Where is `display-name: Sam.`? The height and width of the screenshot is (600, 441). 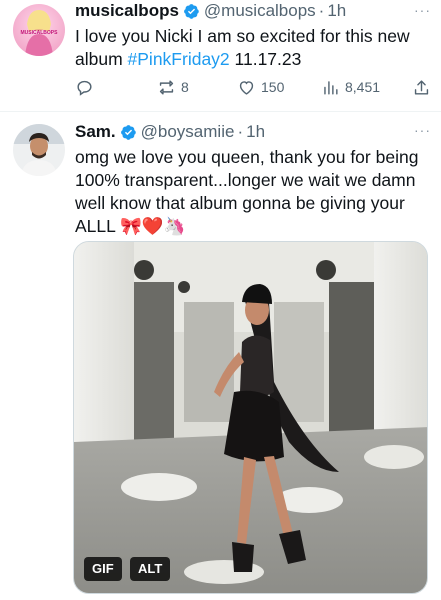 display-name: Sam. is located at coordinates (95, 132).